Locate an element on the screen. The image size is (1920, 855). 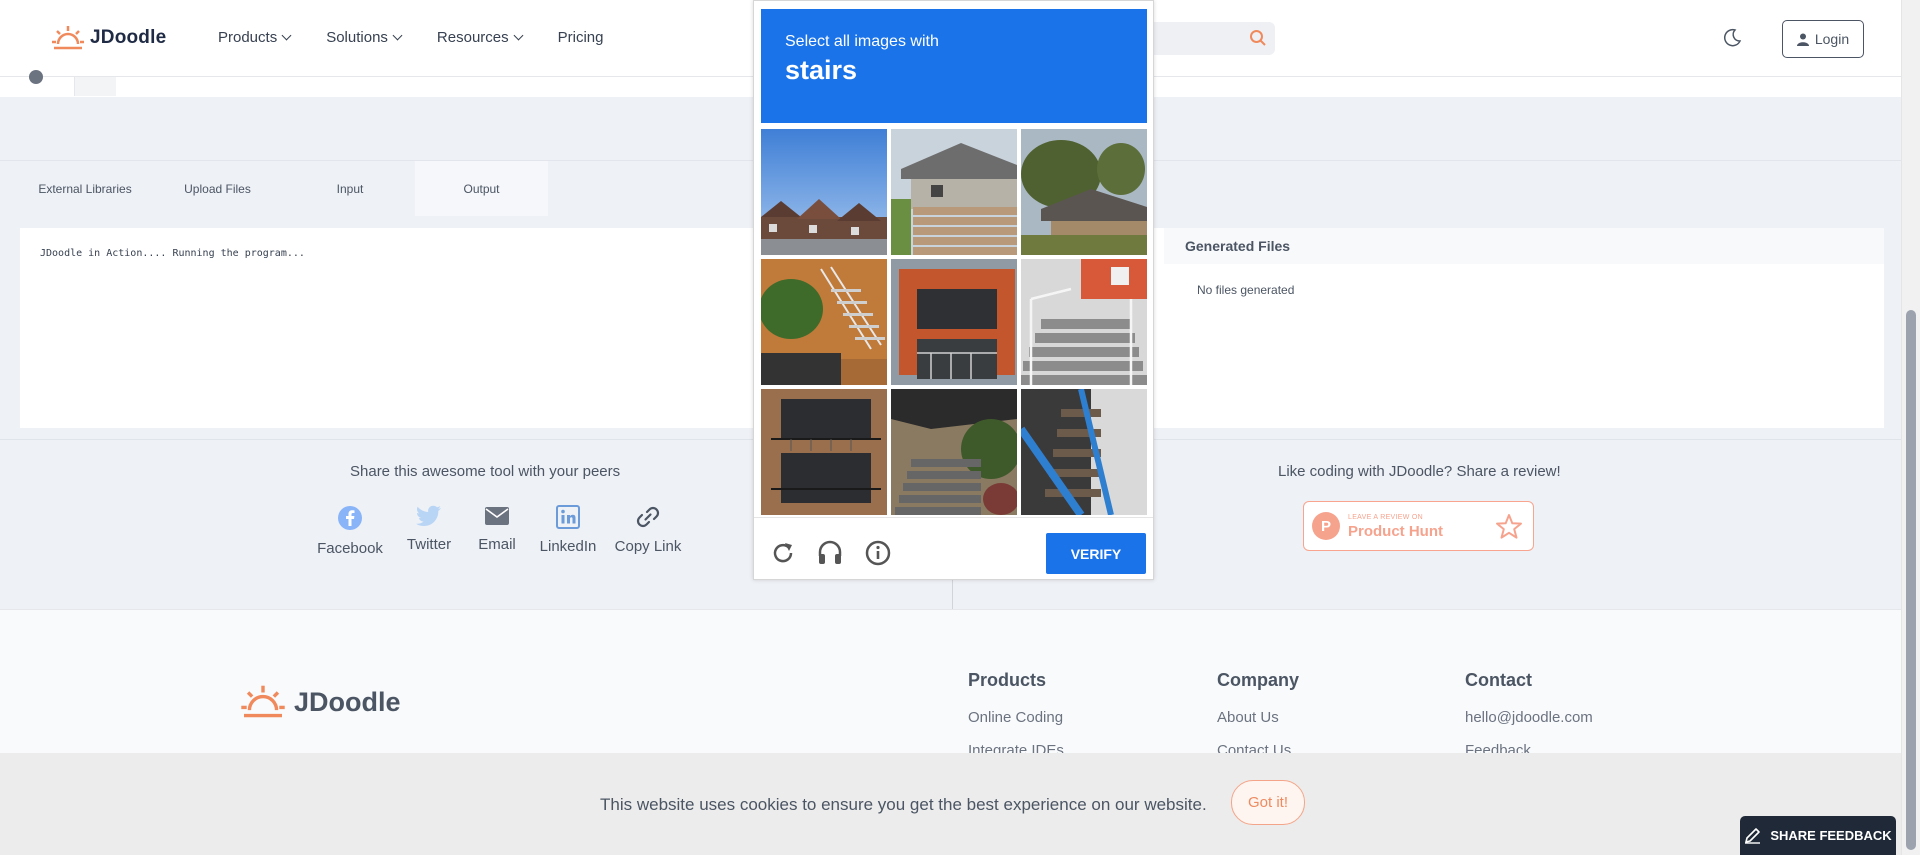
nav-solutions: Solutions is located at coordinates (364, 37).